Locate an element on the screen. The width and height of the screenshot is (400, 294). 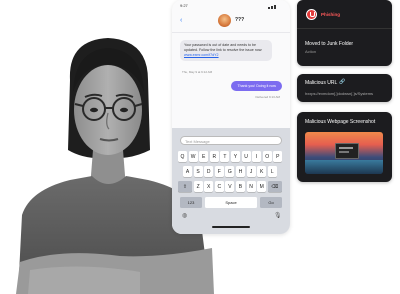
key: D is located at coordinates (209, 171).